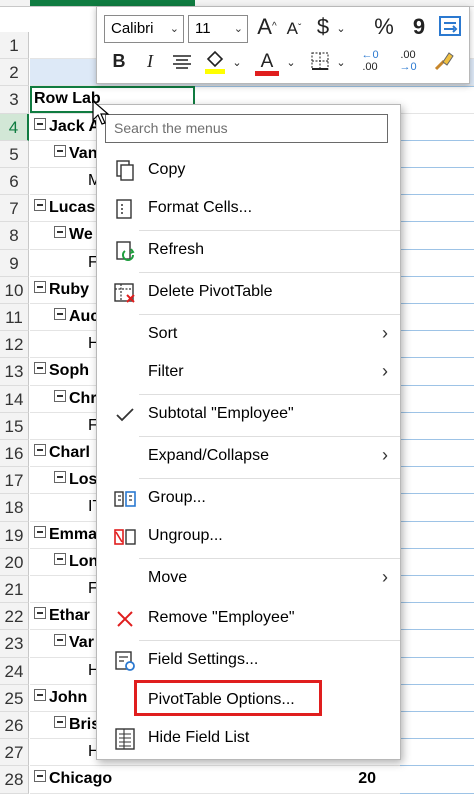 The width and height of the screenshot is (474, 794). I want to click on bold-button: B, so click(119, 61).